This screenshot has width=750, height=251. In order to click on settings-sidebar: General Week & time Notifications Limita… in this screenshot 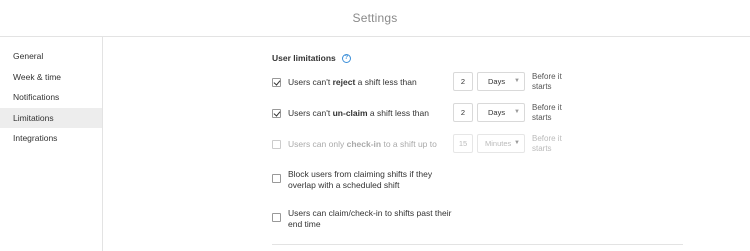, I will do `click(51, 144)`.